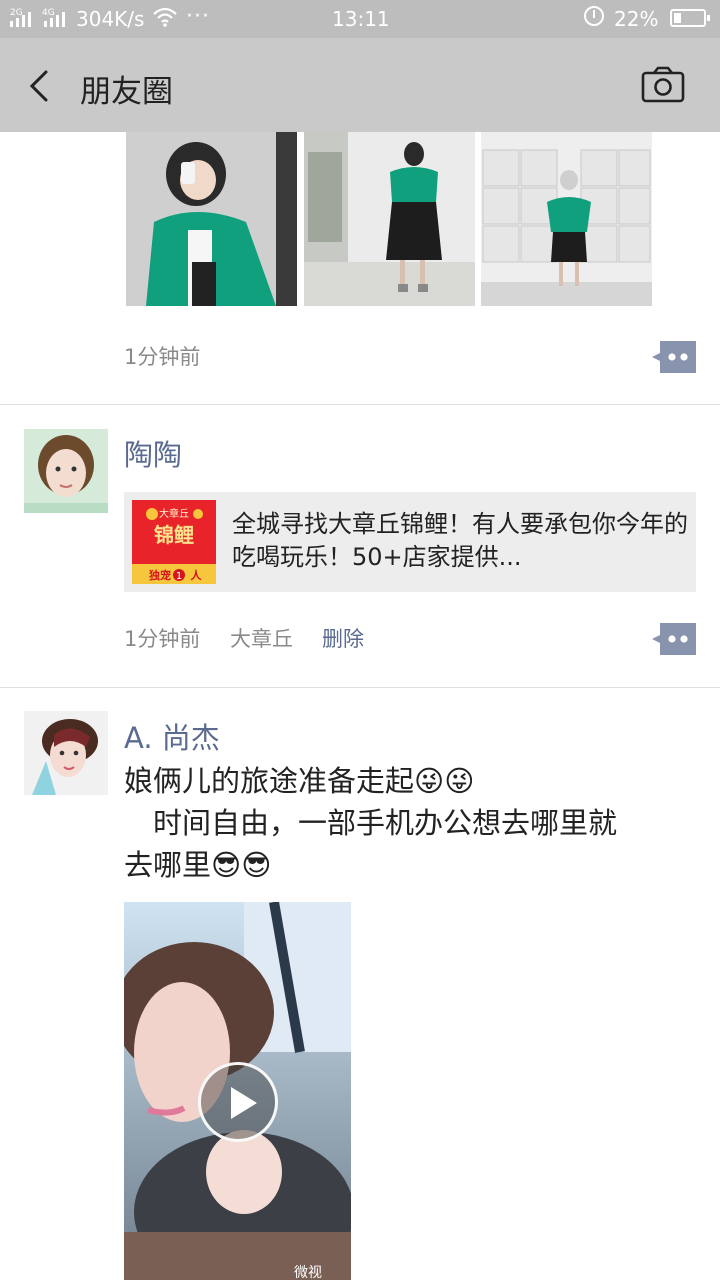 This screenshot has width=720, height=1280. What do you see at coordinates (198, 16) in the screenshot?
I see `more-notifications-icon: ···` at bounding box center [198, 16].